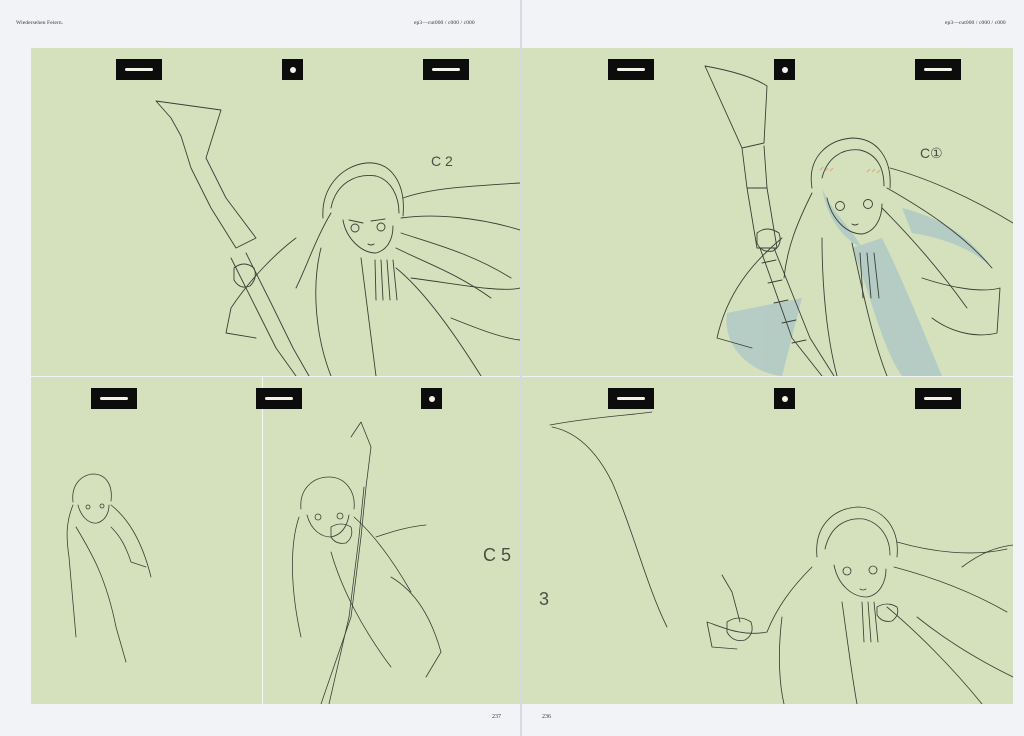 This screenshot has height=736, width=1024. Describe the element at coordinates (337, 238) in the screenshot. I see `genga-sketch-c2: C 2` at that location.